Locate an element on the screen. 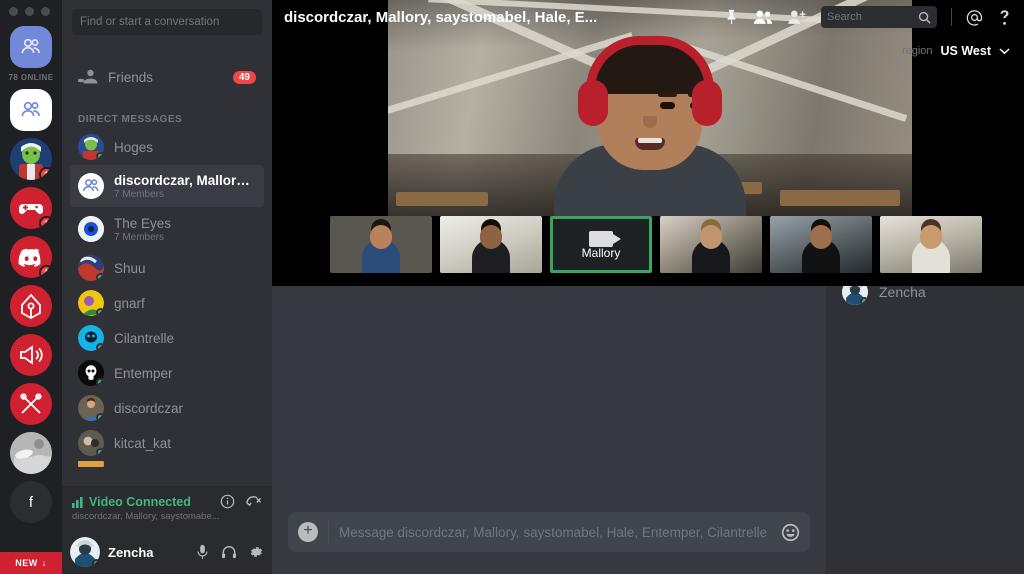  dm-item-label: gnarf is located at coordinates (129, 303).